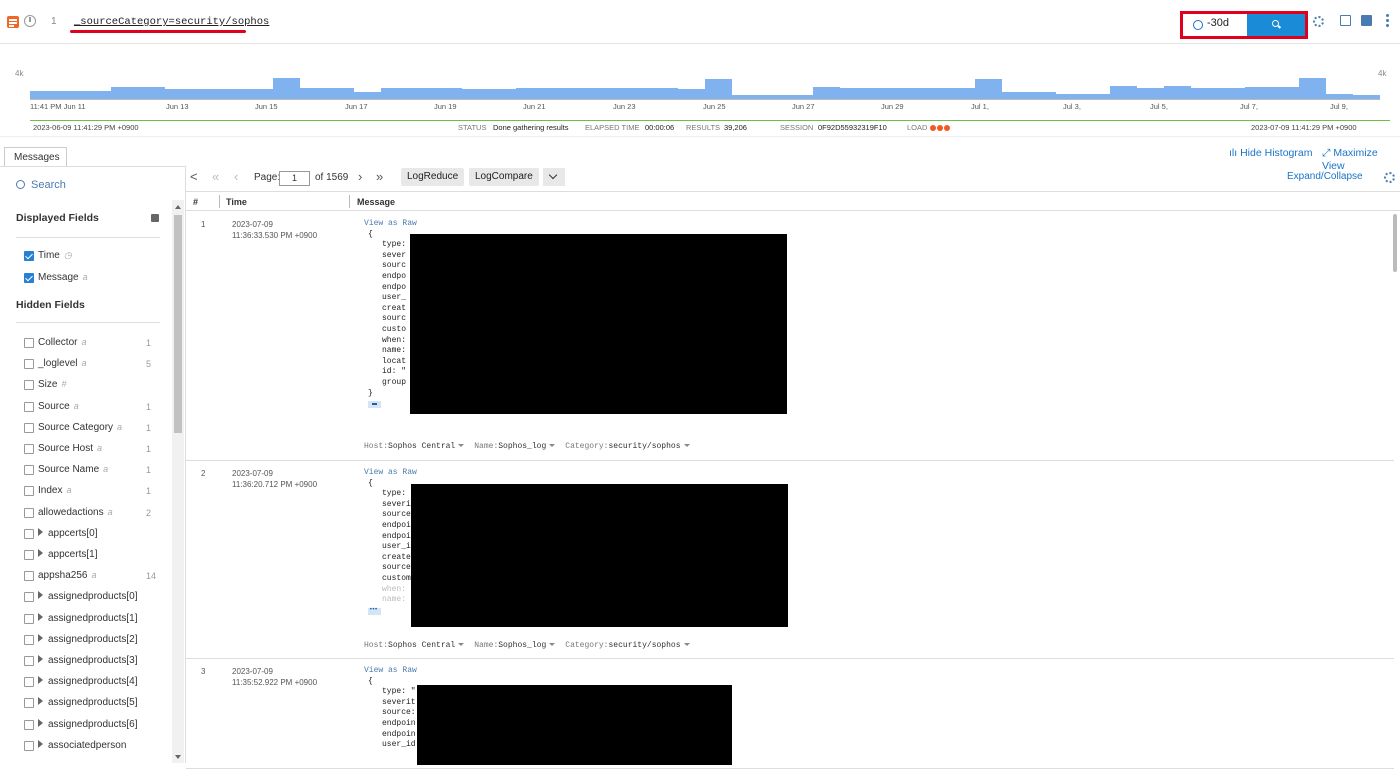  What do you see at coordinates (379, 176) in the screenshot?
I see `last-page-icon: »` at bounding box center [379, 176].